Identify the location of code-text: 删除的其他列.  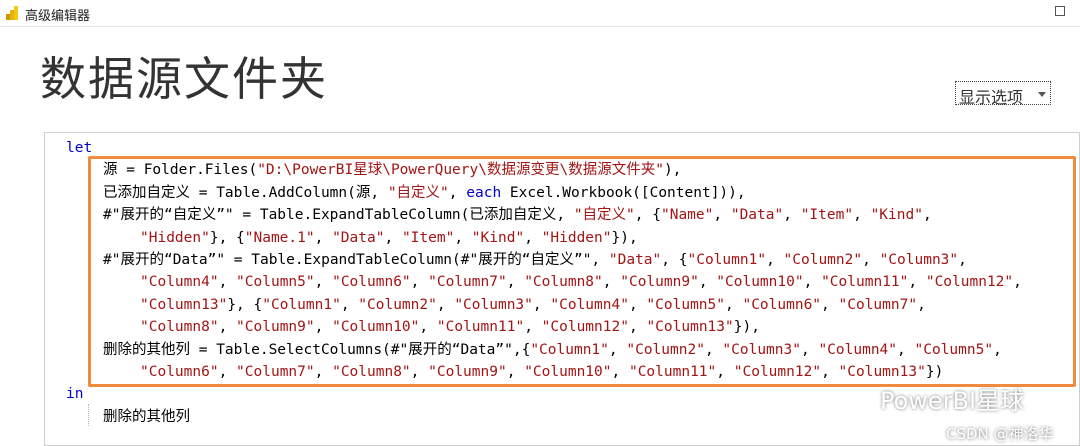
(146, 416).